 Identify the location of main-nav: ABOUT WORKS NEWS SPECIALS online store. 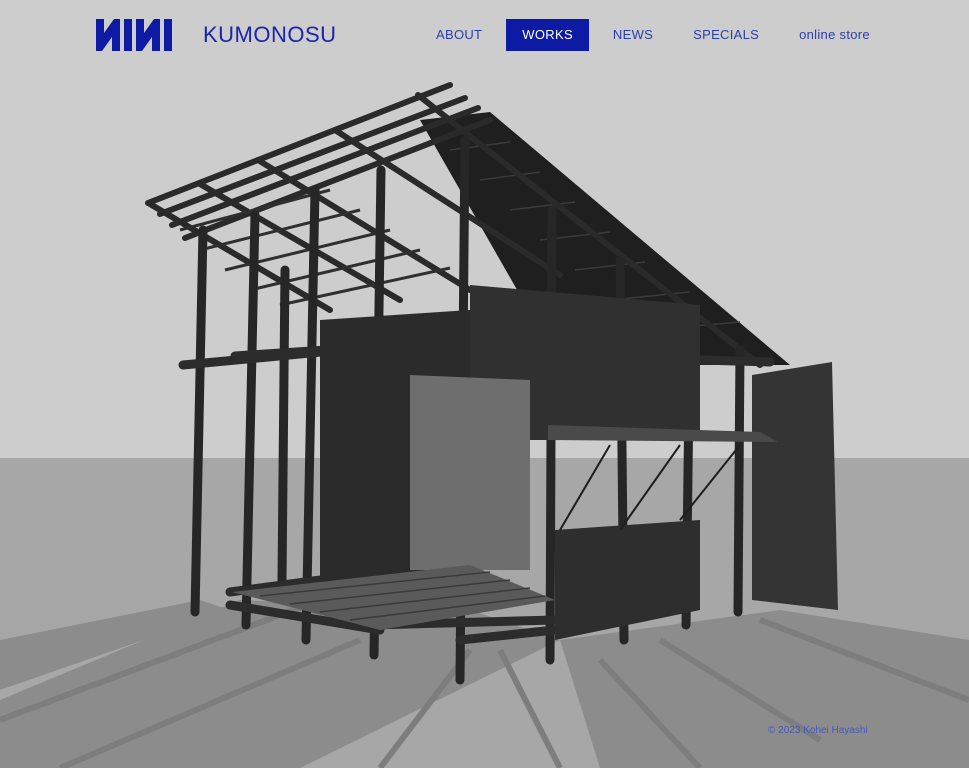
(653, 35).